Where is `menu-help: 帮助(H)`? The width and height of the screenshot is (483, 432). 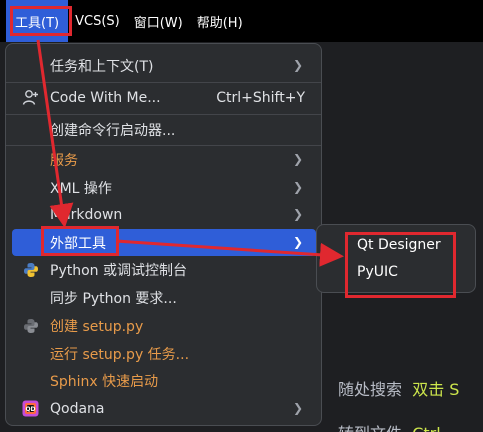
menu-help: 帮助(H) is located at coordinates (220, 21).